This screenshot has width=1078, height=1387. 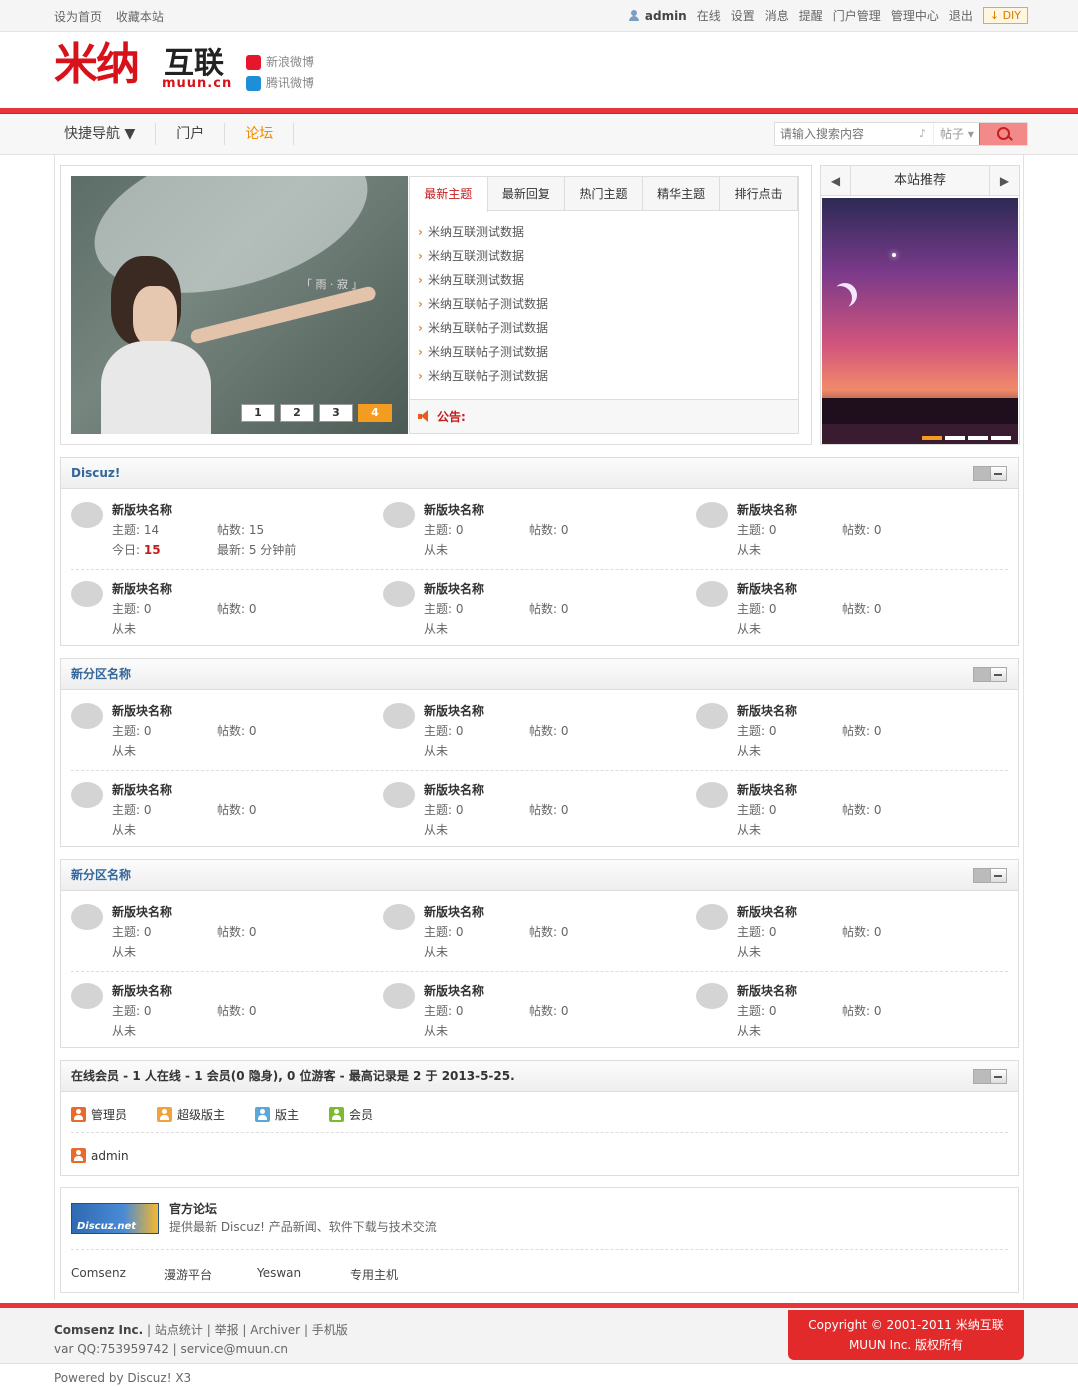 What do you see at coordinates (961, 15) in the screenshot?
I see `logout-link: 退出` at bounding box center [961, 15].